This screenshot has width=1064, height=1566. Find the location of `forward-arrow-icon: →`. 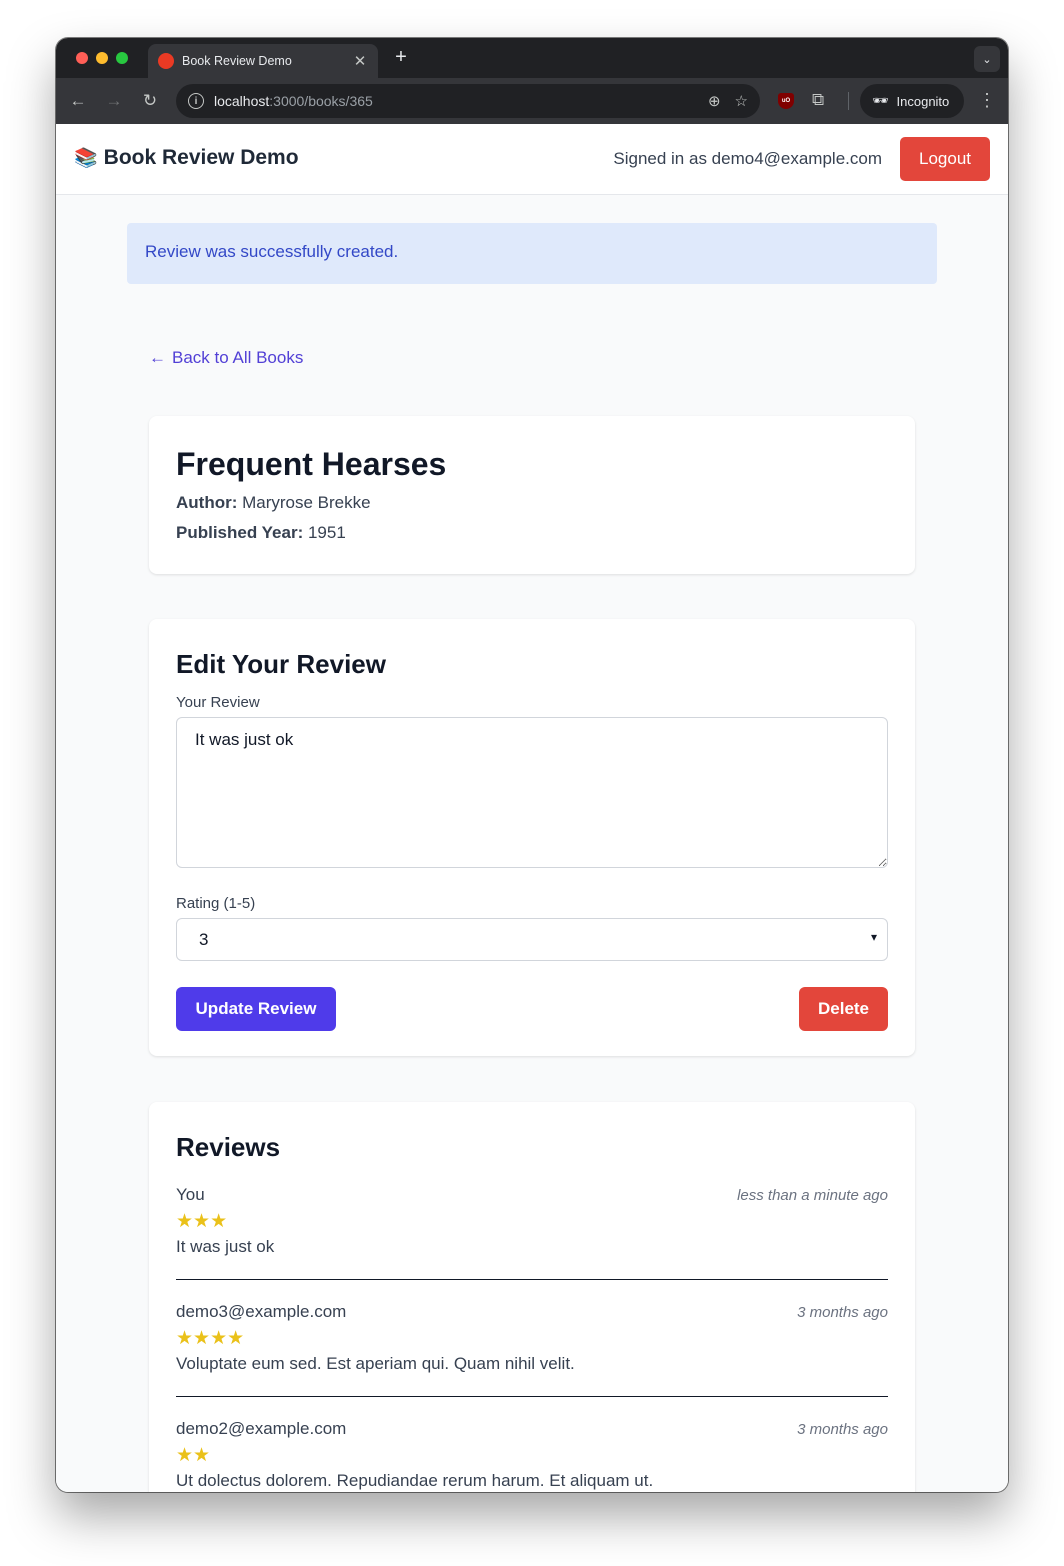

forward-arrow-icon: → is located at coordinates (114, 101).